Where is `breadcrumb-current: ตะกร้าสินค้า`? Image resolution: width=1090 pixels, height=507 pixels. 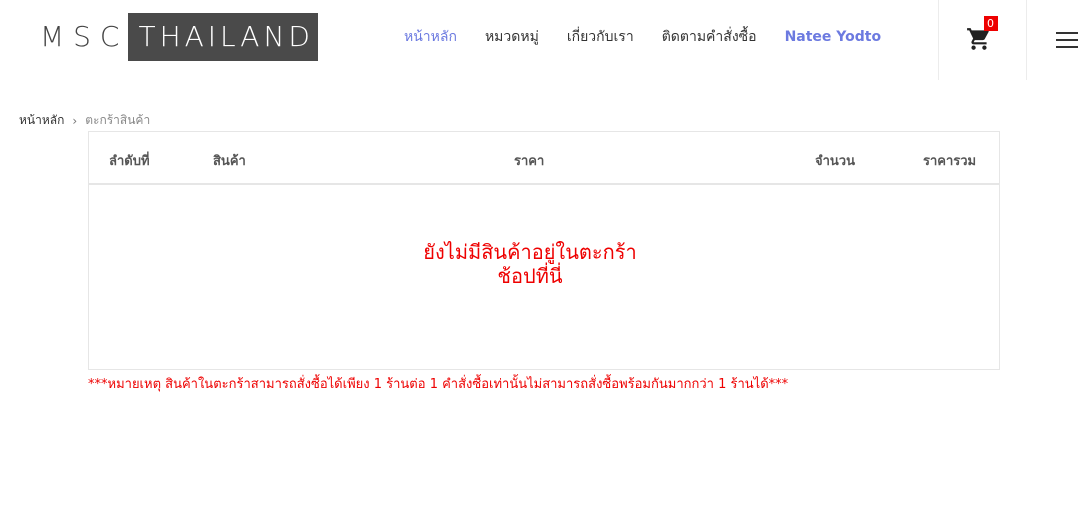
breadcrumb-current: ตะกร้าสินค้า is located at coordinates (118, 120).